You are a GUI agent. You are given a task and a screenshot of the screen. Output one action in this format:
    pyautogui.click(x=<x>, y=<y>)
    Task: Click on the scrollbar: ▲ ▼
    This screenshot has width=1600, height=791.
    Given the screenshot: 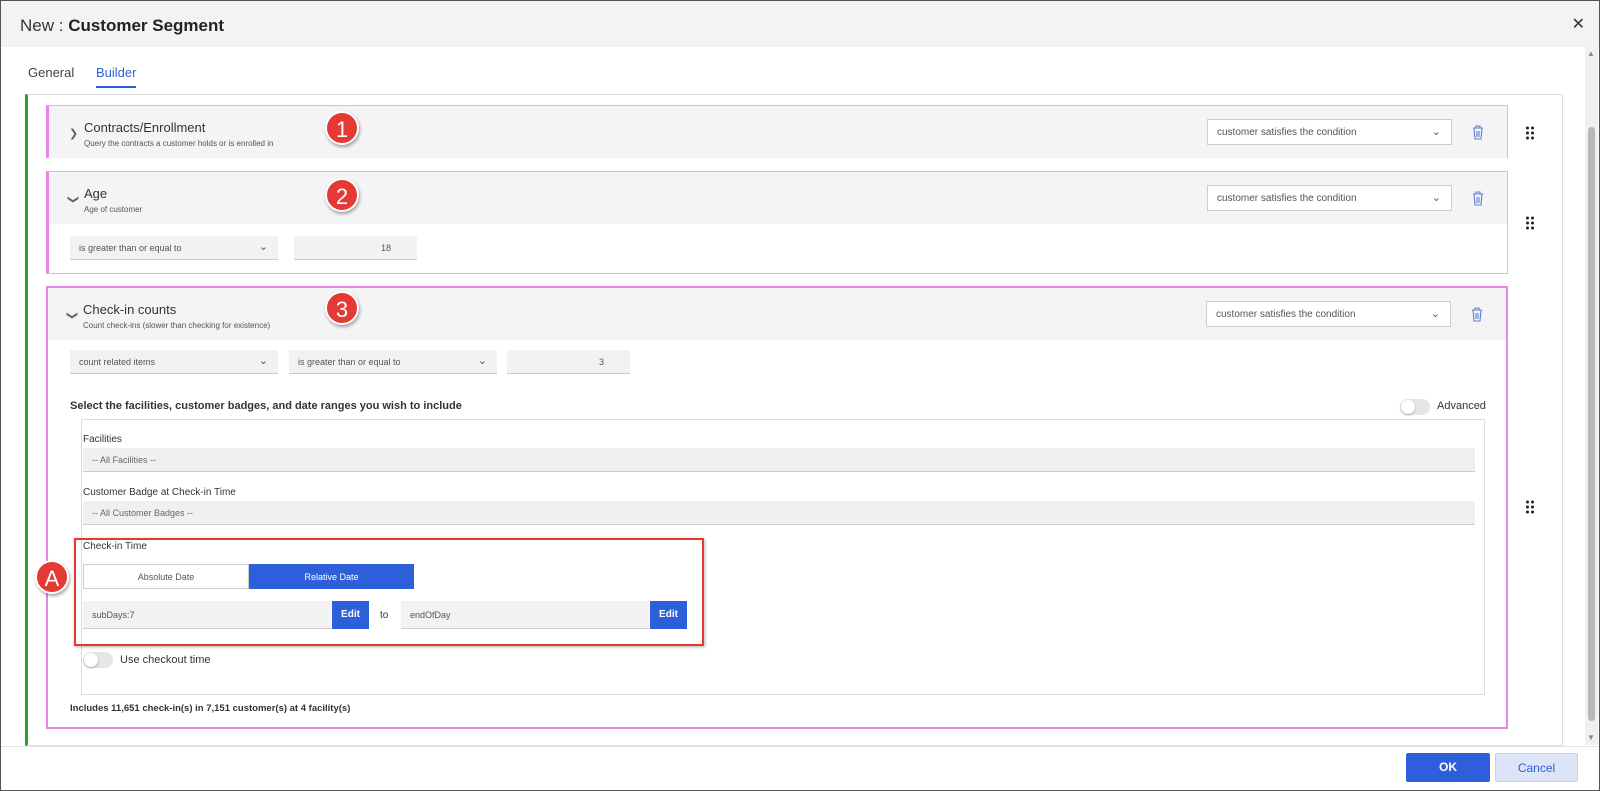 What is the action you would take?
    pyautogui.click(x=1591, y=396)
    